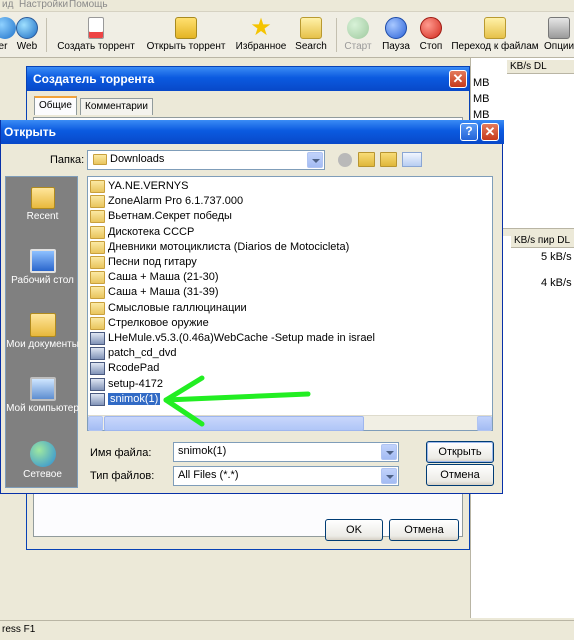  What do you see at coordinates (206, 160) in the screenshot?
I see `folder-select: Downloads` at bounding box center [206, 160].